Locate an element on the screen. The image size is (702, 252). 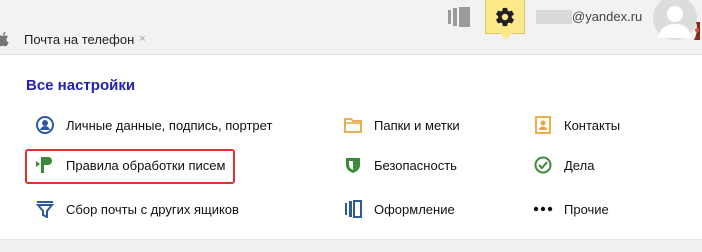
menu-item-appearance: Оформление is located at coordinates (398, 209).